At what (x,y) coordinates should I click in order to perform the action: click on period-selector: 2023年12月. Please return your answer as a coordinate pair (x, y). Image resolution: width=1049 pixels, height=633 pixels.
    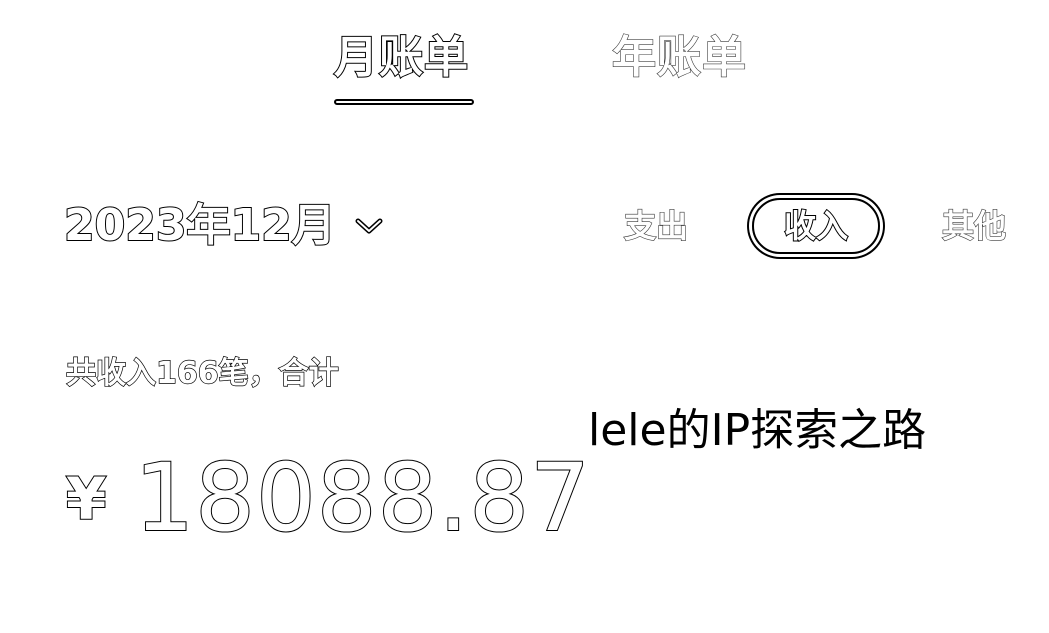
    Looking at the image, I should click on (223, 226).